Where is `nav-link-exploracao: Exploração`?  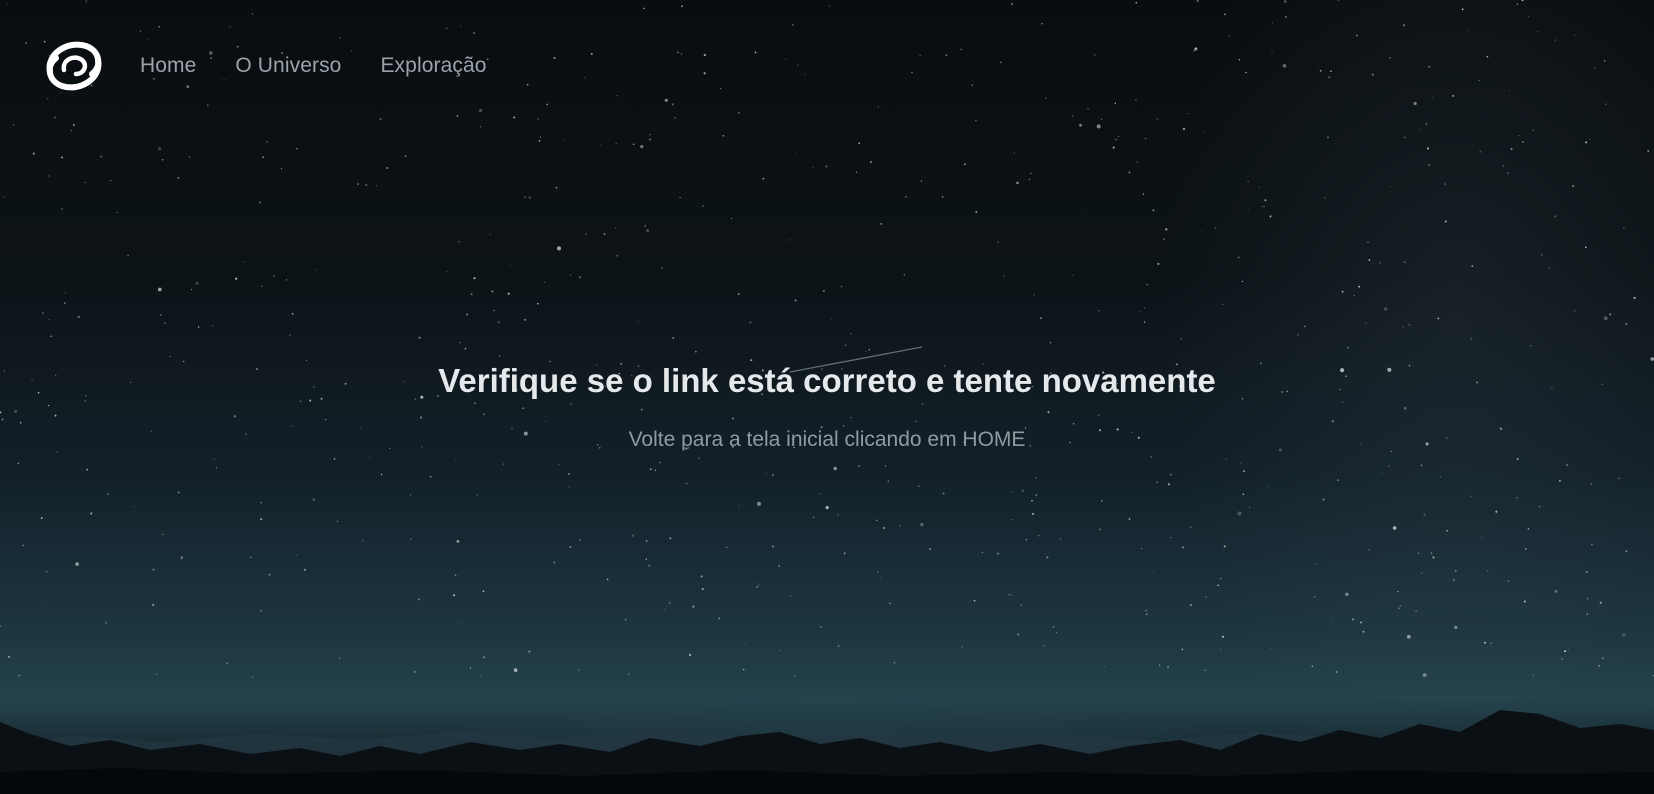
nav-link-exploracao: Exploração is located at coordinates (433, 66).